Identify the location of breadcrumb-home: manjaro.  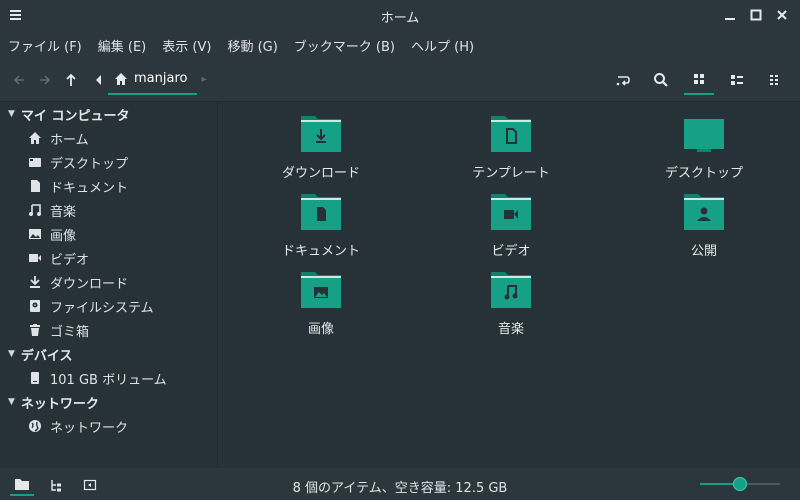
(153, 80).